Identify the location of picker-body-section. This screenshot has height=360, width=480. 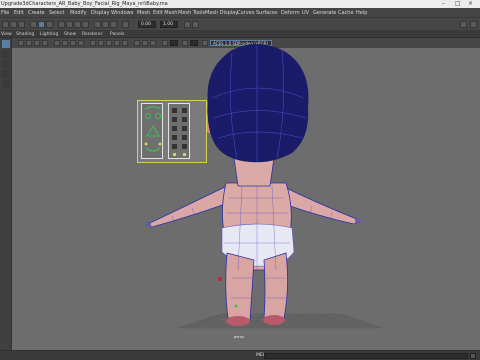
(179, 131).